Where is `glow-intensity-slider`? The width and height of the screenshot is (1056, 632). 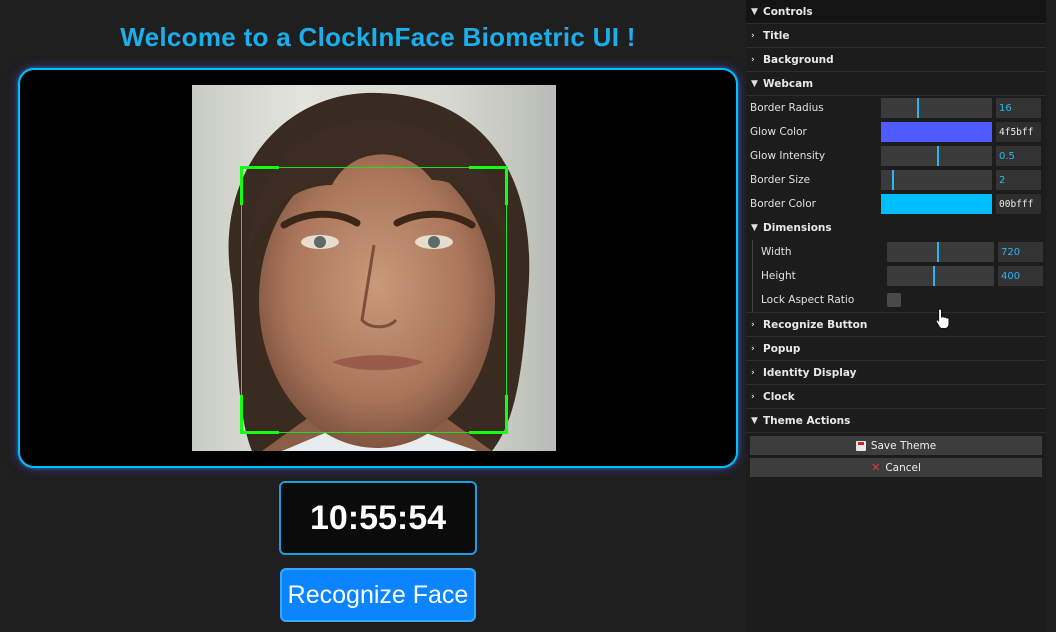 glow-intensity-slider is located at coordinates (936, 156).